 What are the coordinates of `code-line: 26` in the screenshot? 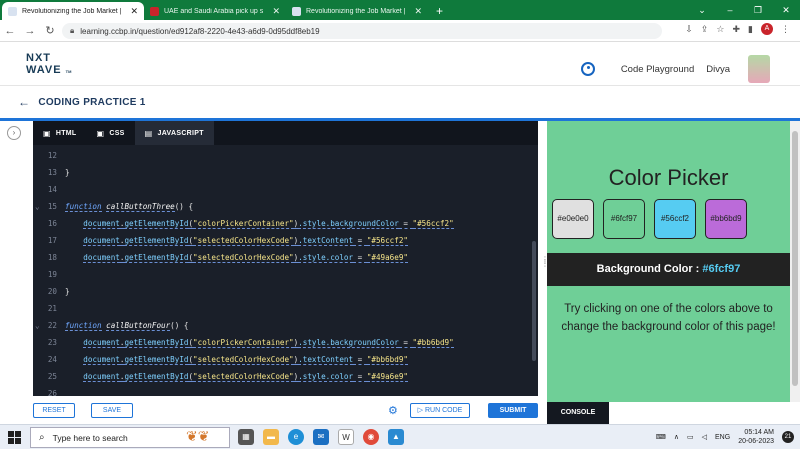 It's located at (285, 392).